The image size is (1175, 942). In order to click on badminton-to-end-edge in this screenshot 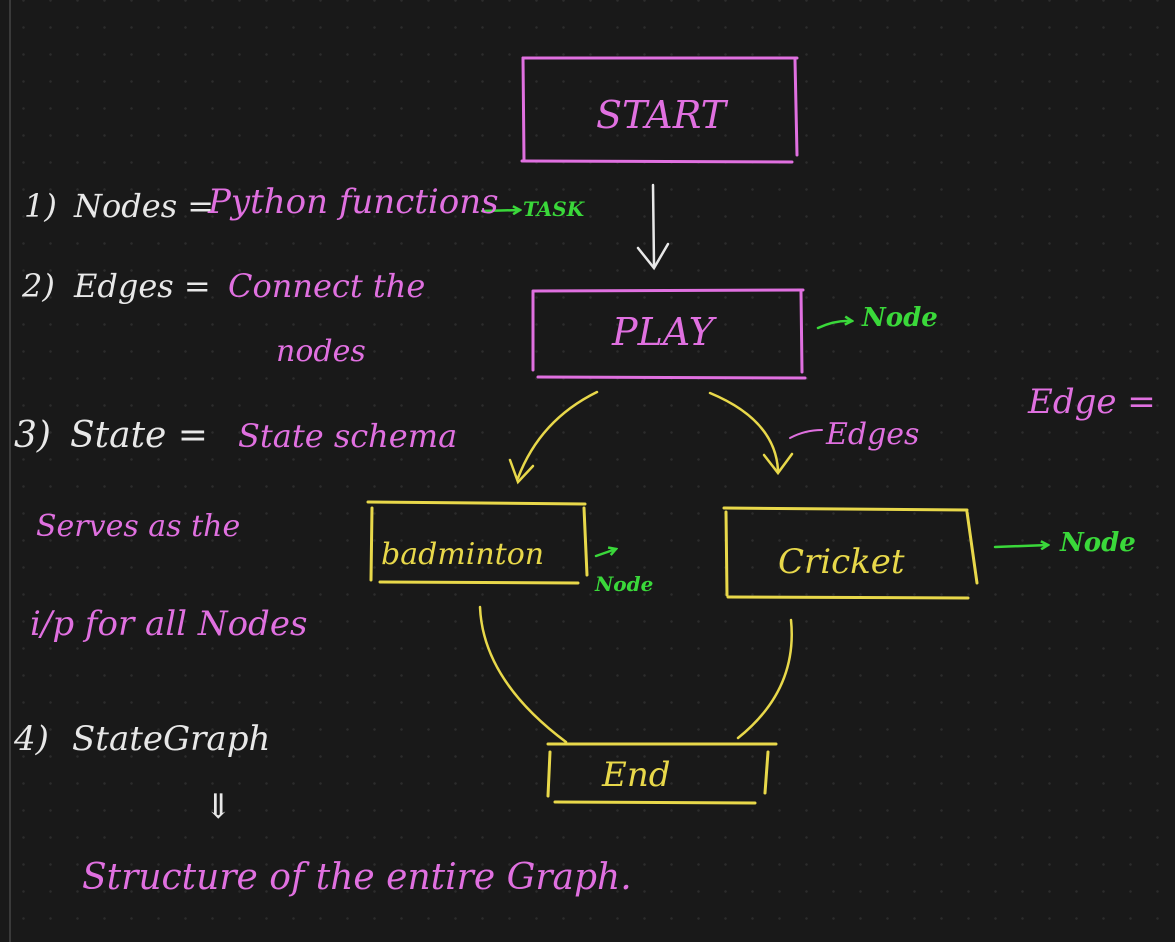, I will do `click(523, 674)`.